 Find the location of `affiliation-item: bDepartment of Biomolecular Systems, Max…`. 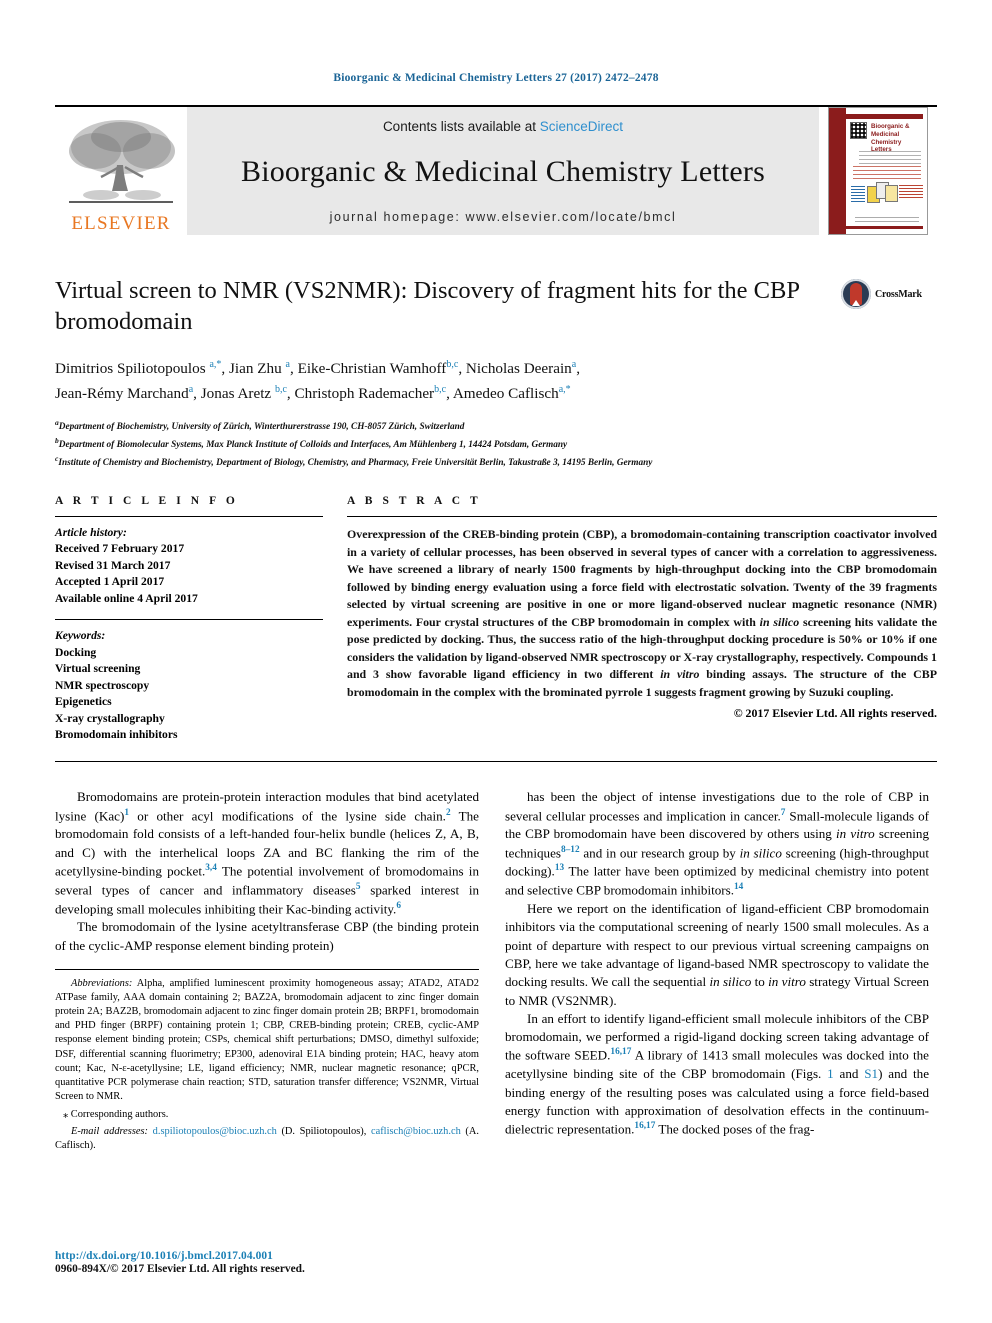

affiliation-item: bDepartment of Biomolecular Systems, Max… is located at coordinates (496, 444).